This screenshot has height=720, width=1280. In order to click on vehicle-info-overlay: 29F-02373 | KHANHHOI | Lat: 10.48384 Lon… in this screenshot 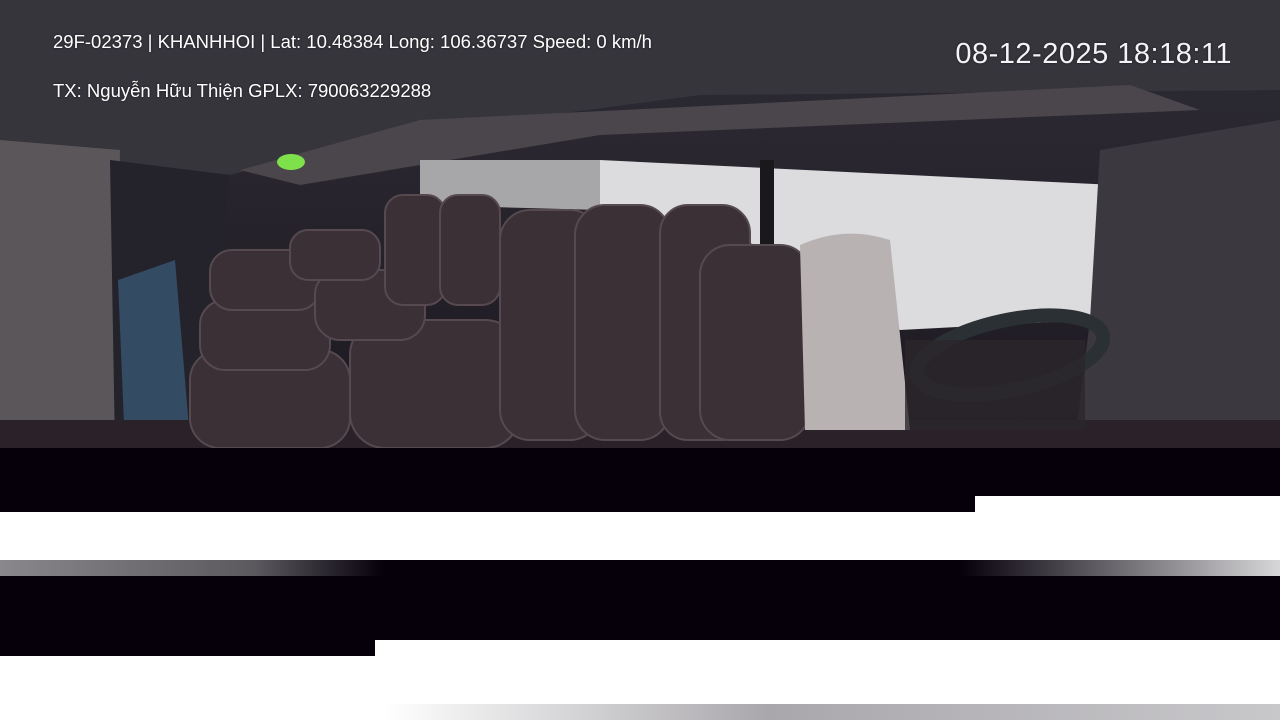, I will do `click(352, 41)`.